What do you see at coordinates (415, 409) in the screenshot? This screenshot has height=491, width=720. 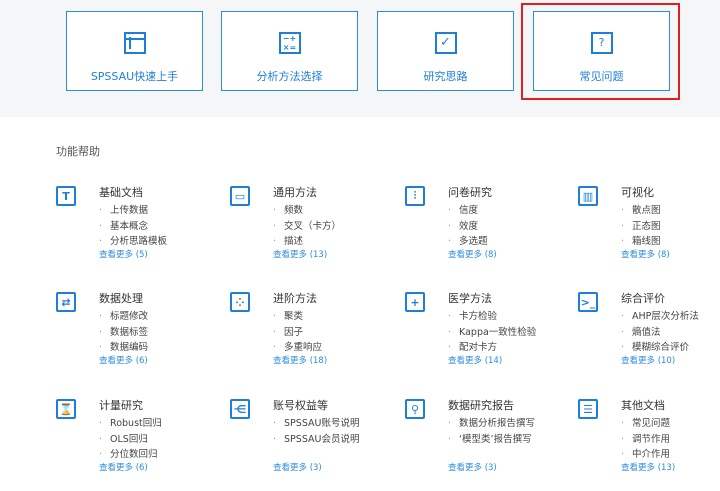 I see `category-icon: ⚲` at bounding box center [415, 409].